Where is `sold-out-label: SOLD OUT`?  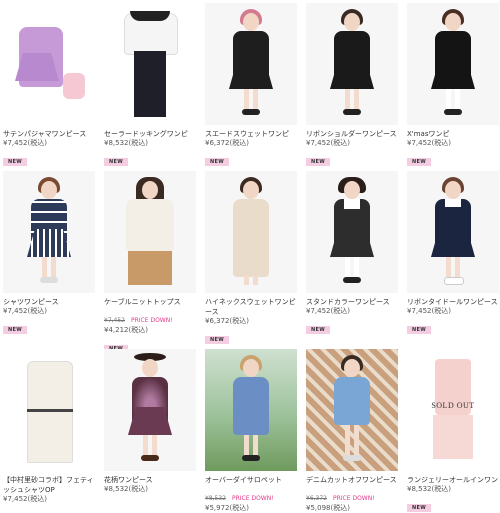
sold-out-label: SOLD OUT is located at coordinates (453, 405).